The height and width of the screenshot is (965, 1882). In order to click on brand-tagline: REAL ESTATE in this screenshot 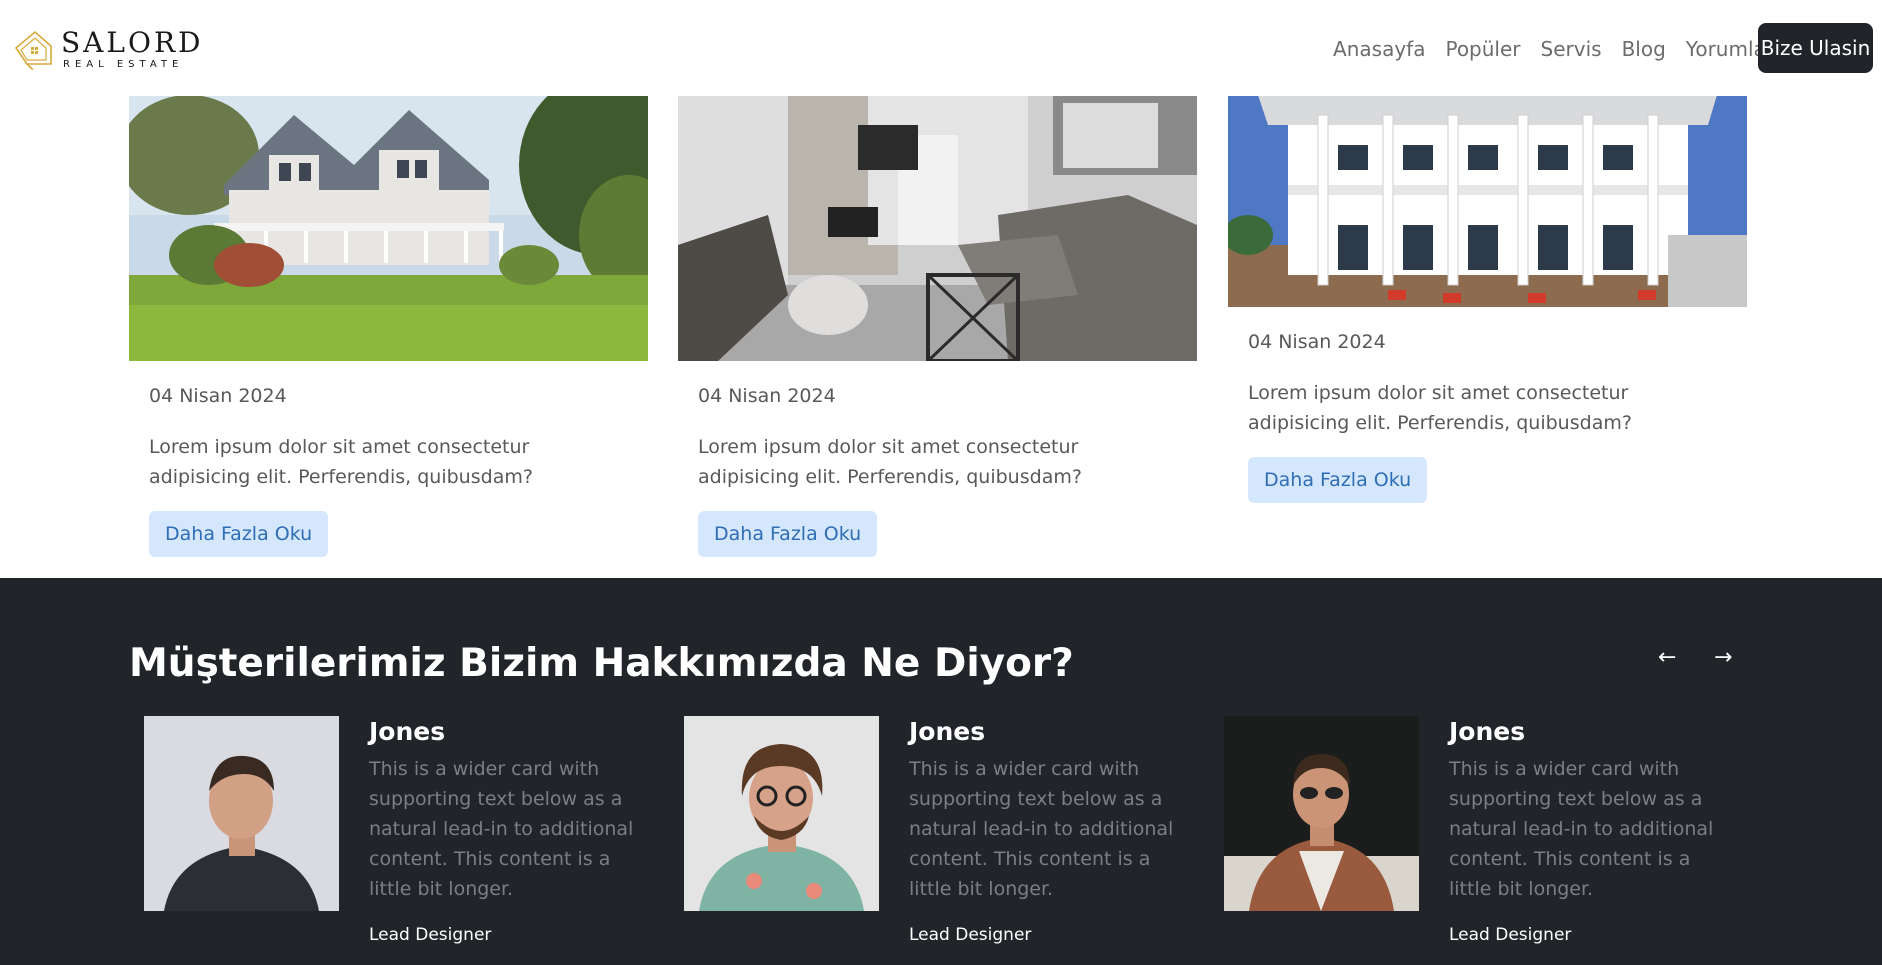, I will do `click(123, 64)`.